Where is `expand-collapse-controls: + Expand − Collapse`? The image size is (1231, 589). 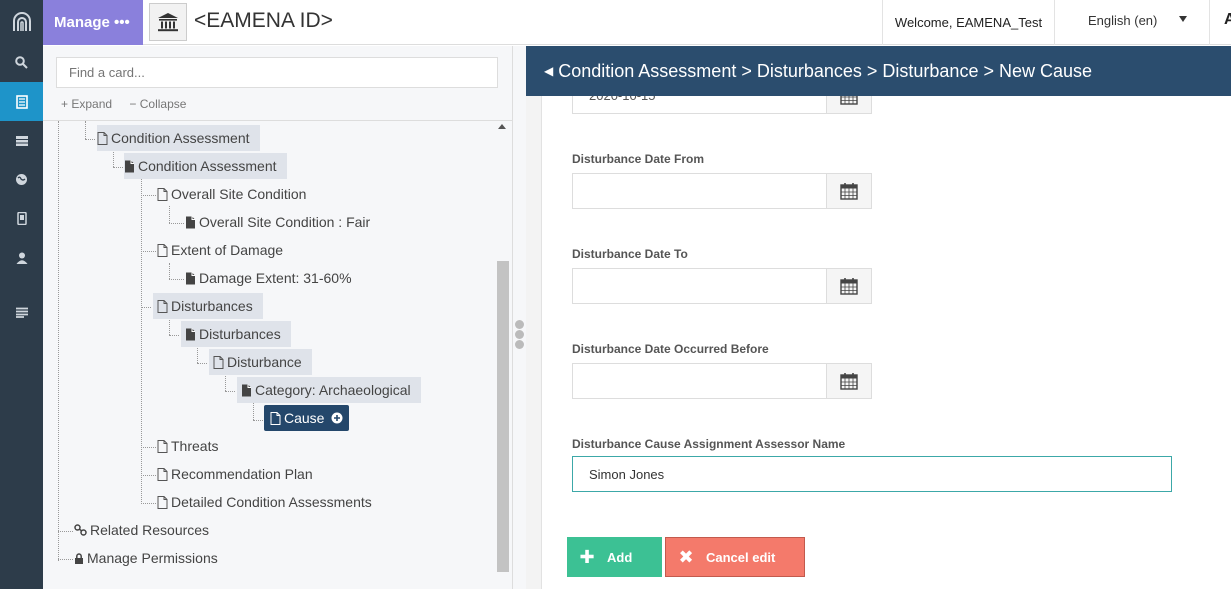 expand-collapse-controls: + Expand − Collapse is located at coordinates (130, 104).